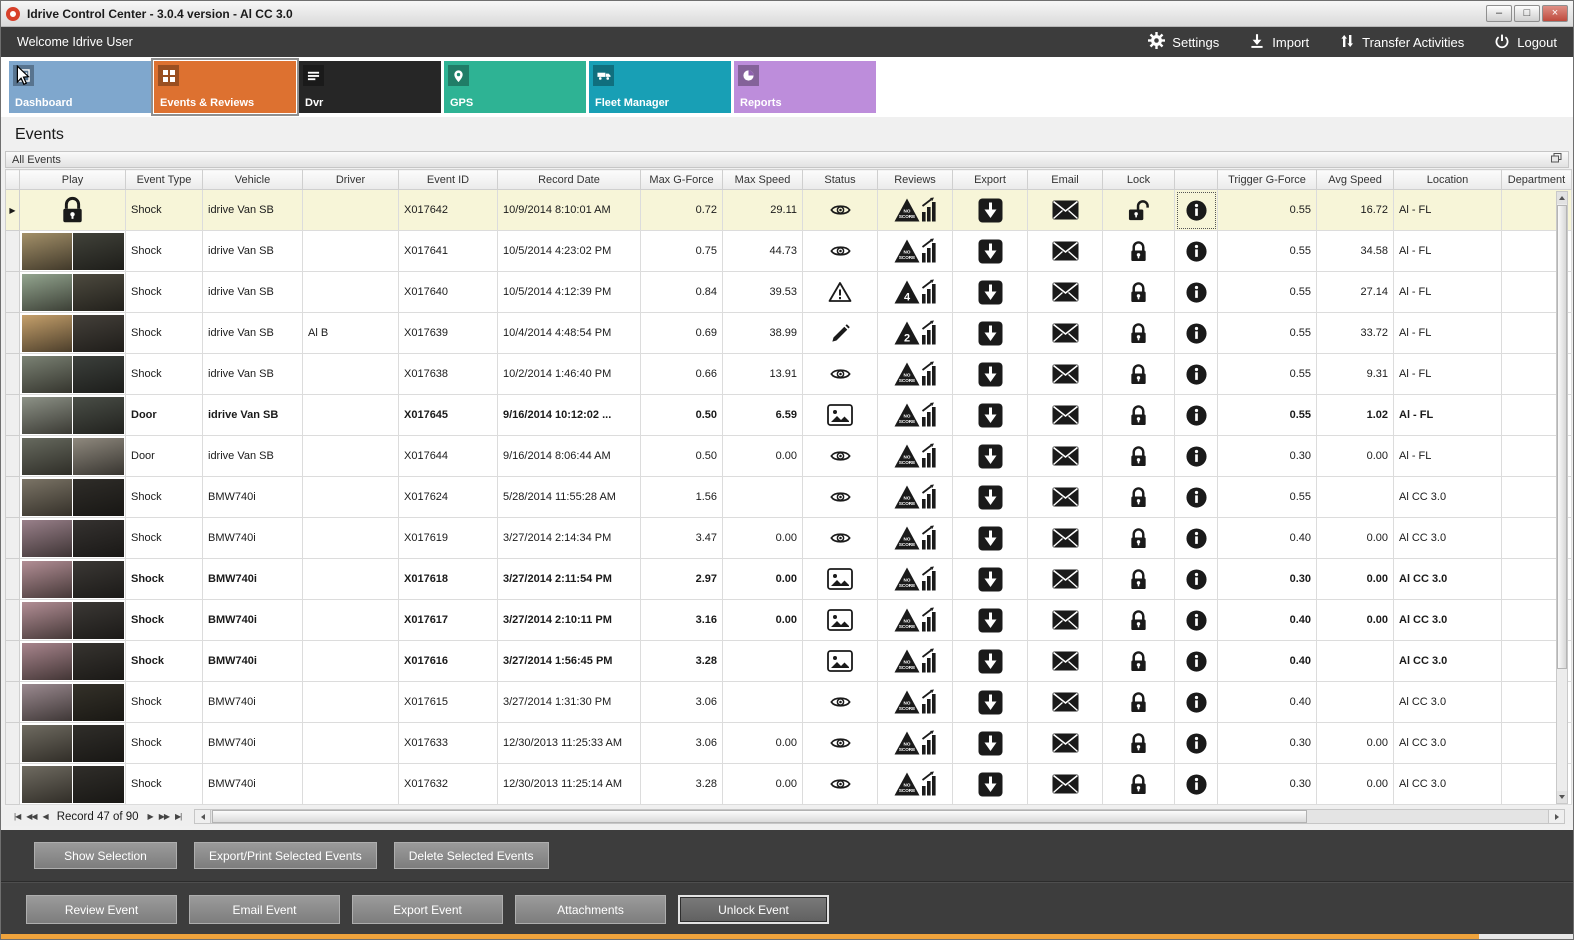  What do you see at coordinates (285, 855) in the screenshot?
I see `export-print-selected-button: Export/Print Selected Events` at bounding box center [285, 855].